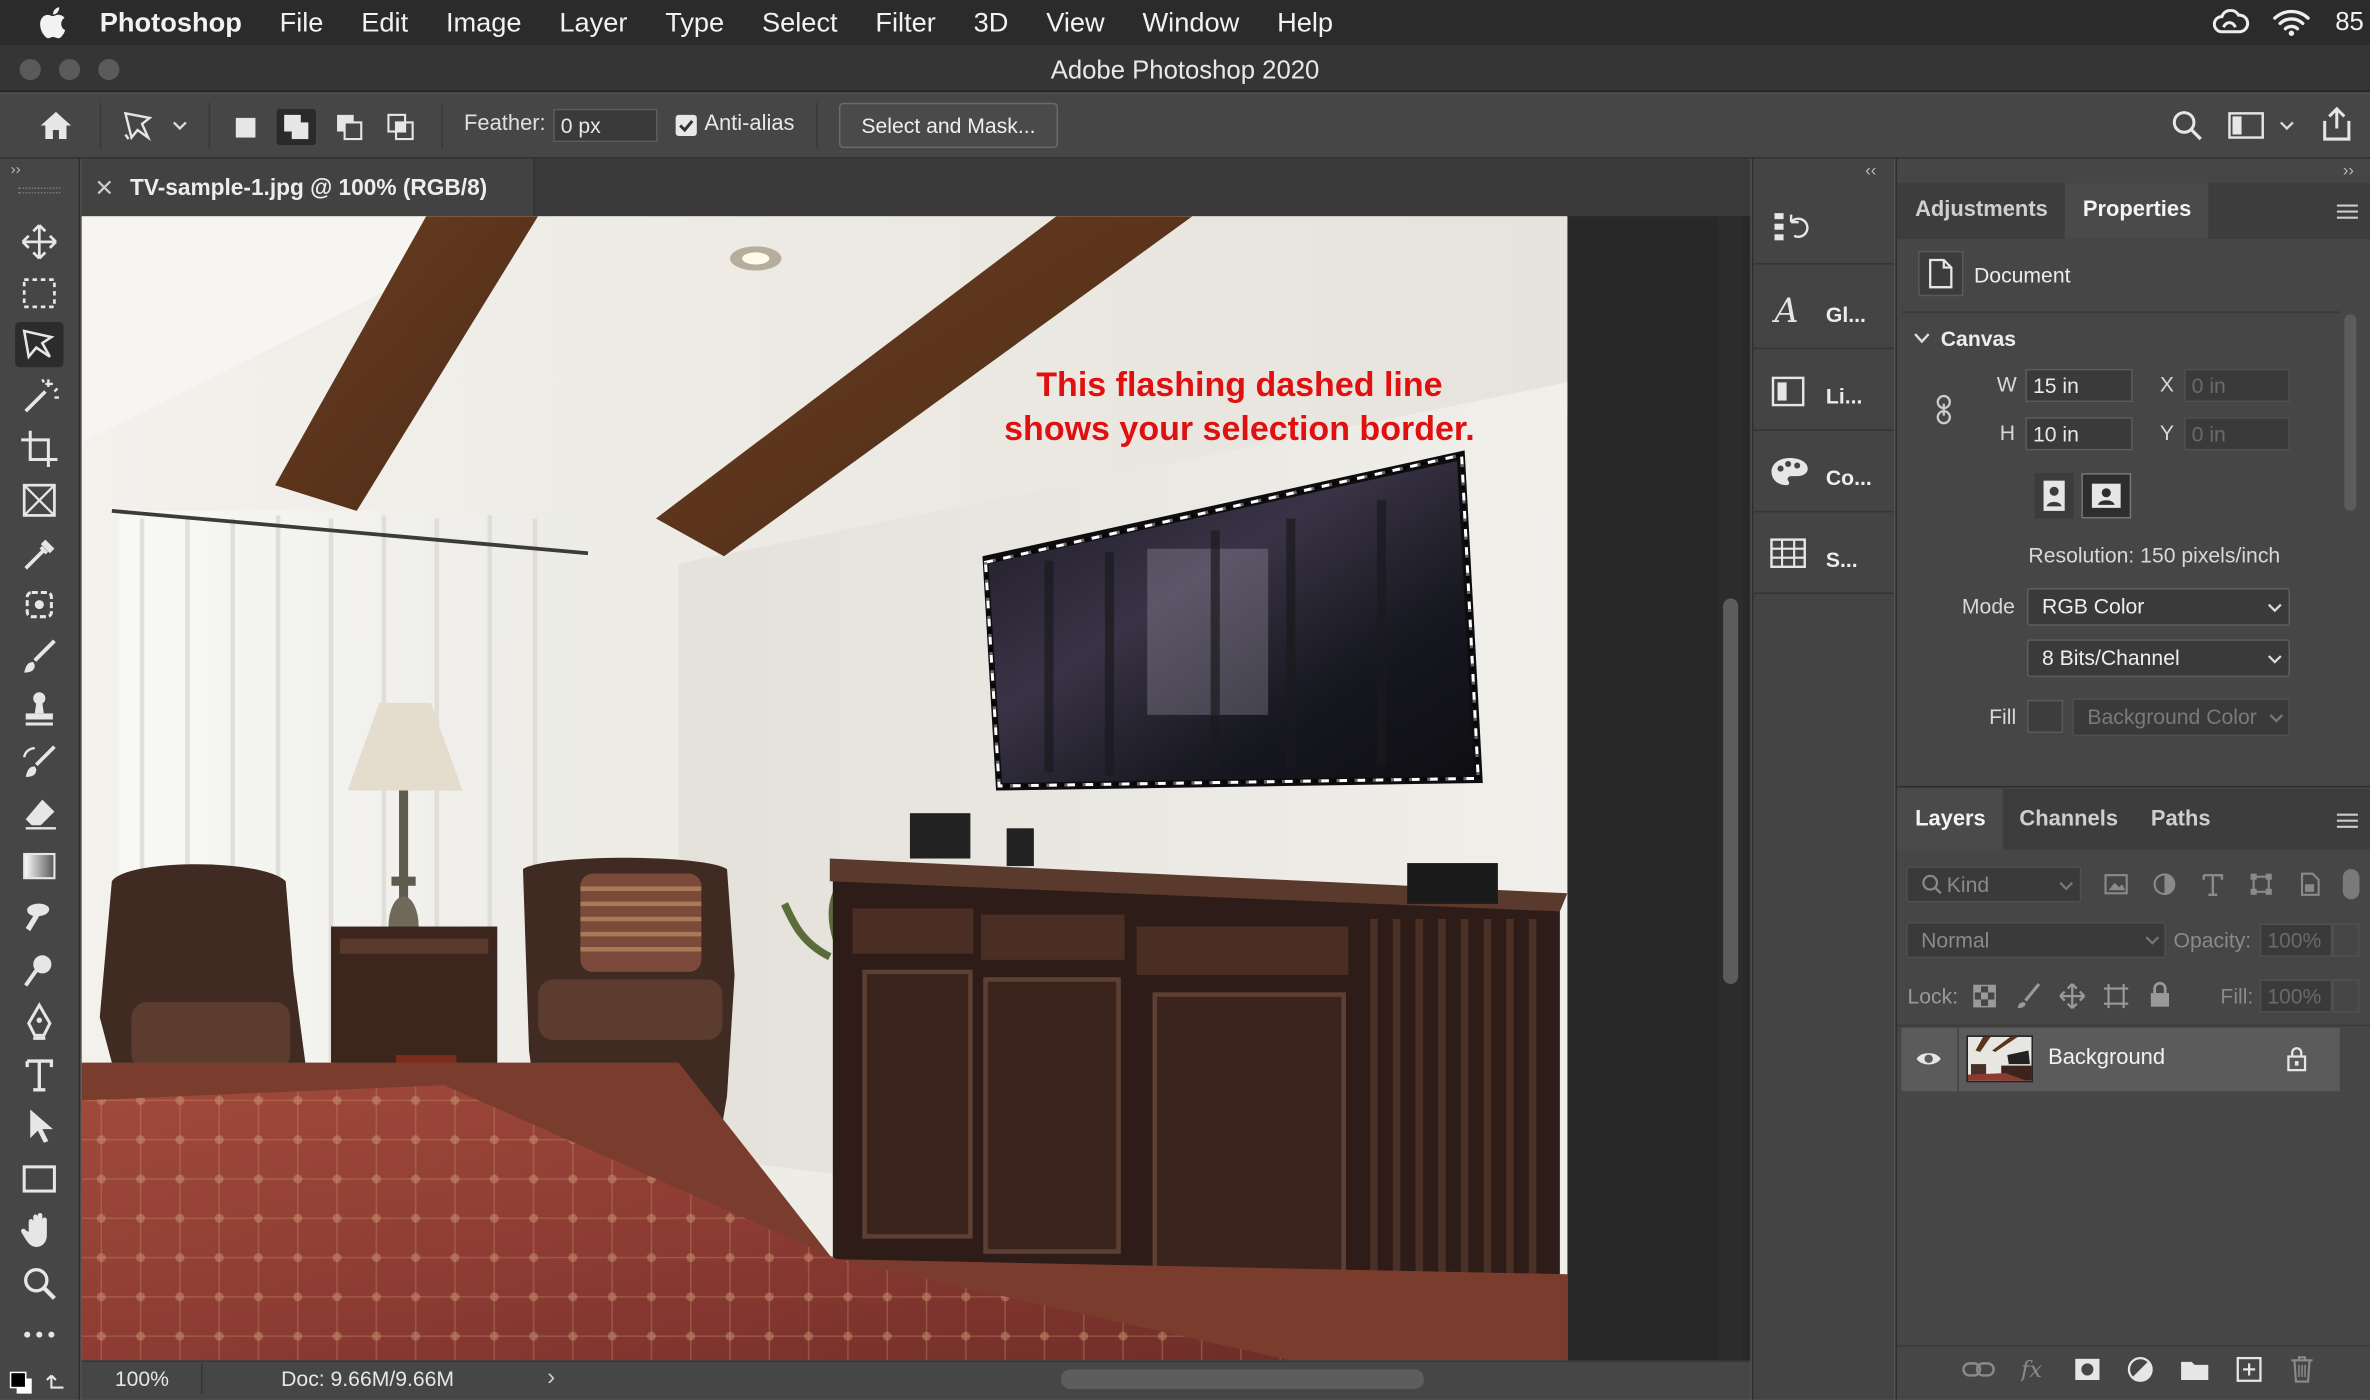  I want to click on layer-name: Background, so click(2106, 1058).